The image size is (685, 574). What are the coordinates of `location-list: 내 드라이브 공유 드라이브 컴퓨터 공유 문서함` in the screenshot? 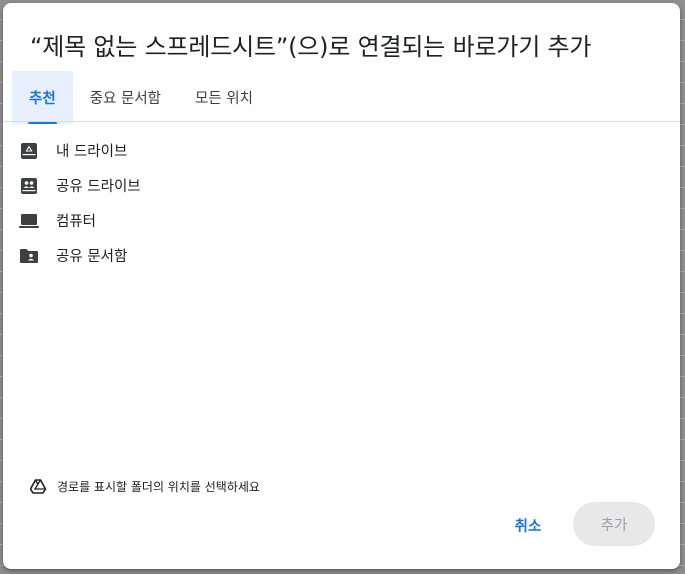 It's located at (78, 203).